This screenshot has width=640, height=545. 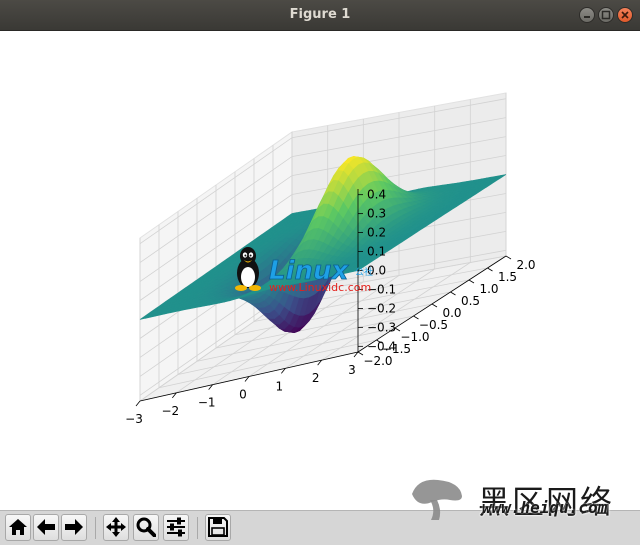 What do you see at coordinates (381, 346) in the screenshot?
I see `z-tick-label: −0.4` at bounding box center [381, 346].